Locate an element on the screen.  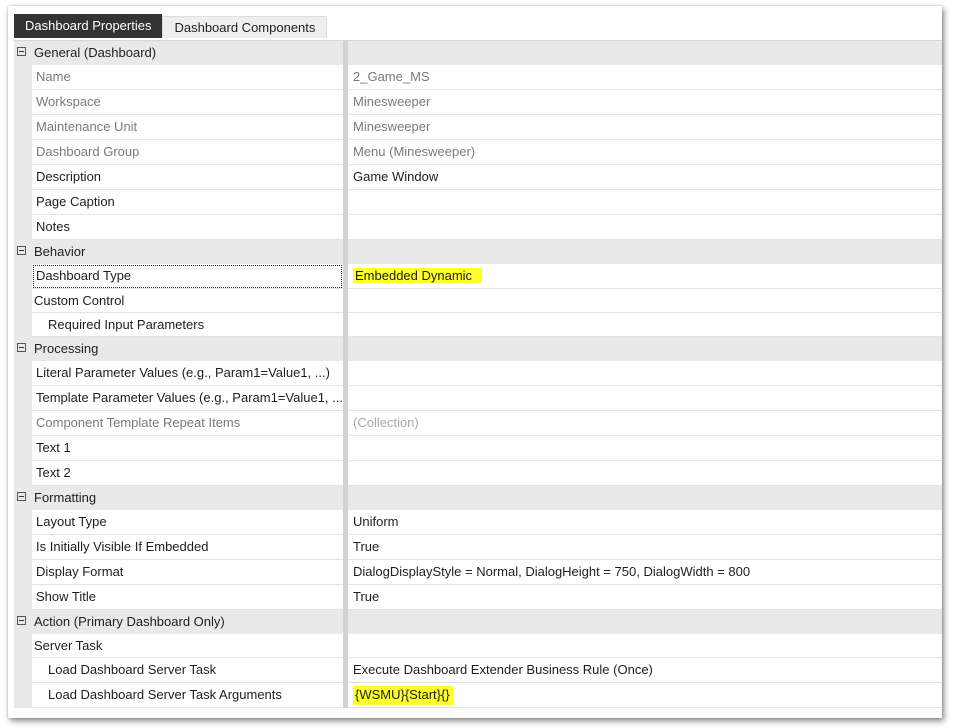
tab-dashboard-properties: Dashboard Properties is located at coordinates (88, 26).